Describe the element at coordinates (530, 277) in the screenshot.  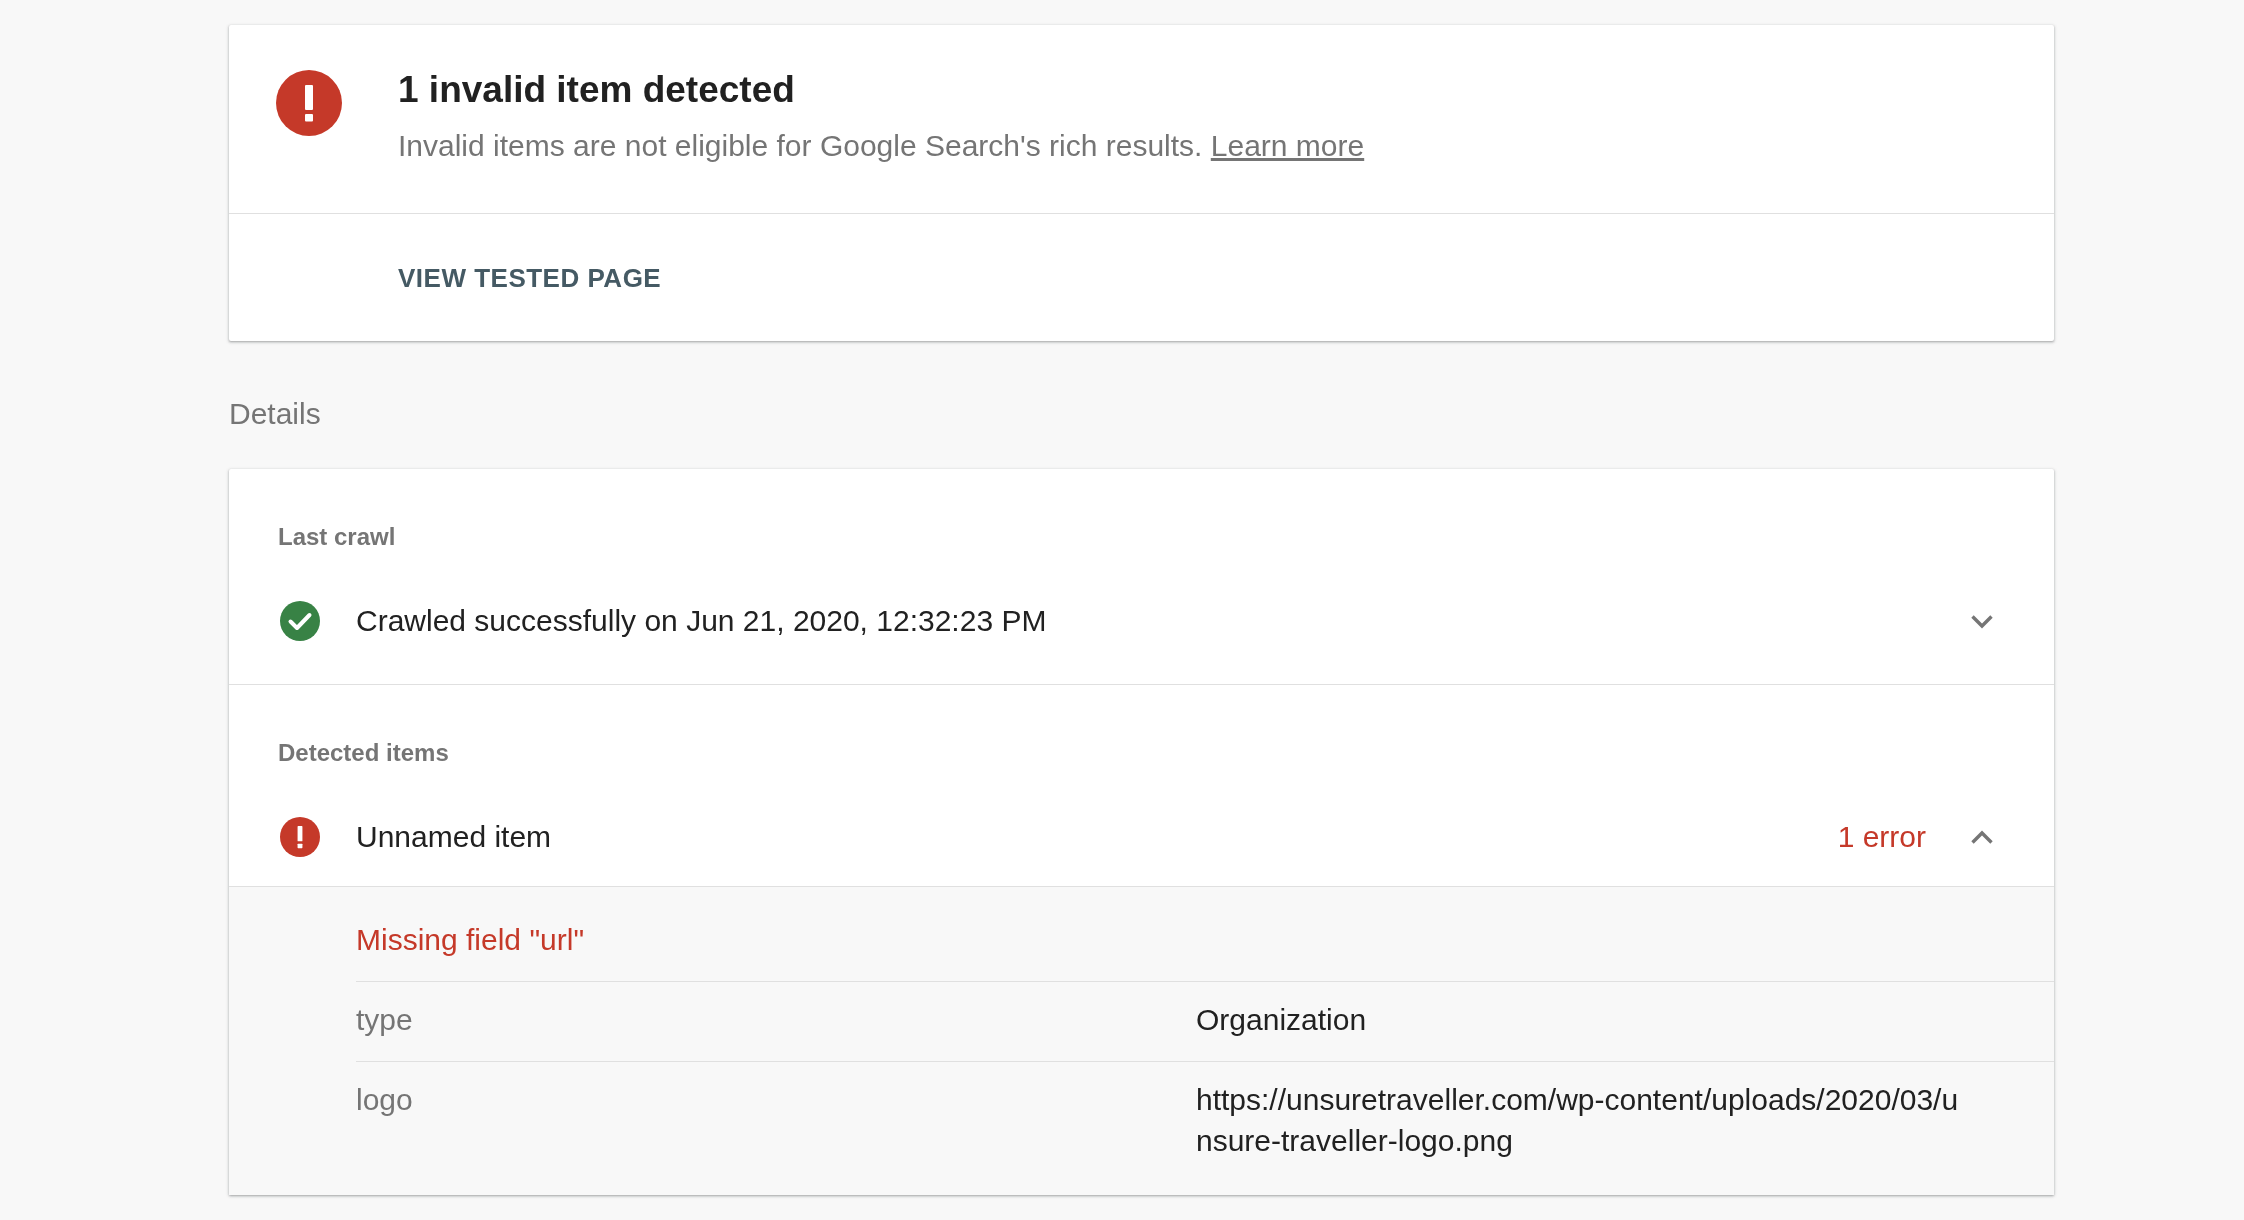
I see `view-tested-page-button: VIEW TESTED PAGE` at that location.